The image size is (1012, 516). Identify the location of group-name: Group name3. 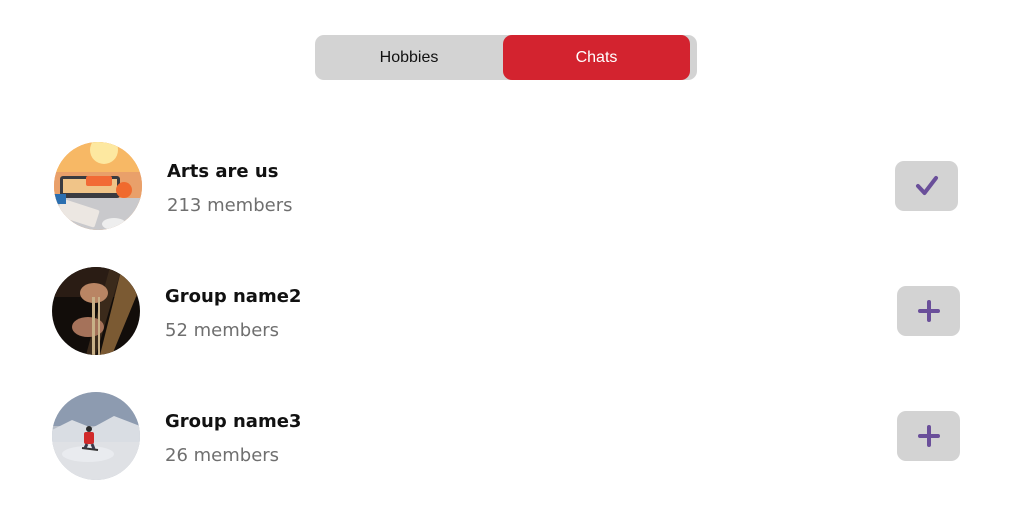
(233, 421).